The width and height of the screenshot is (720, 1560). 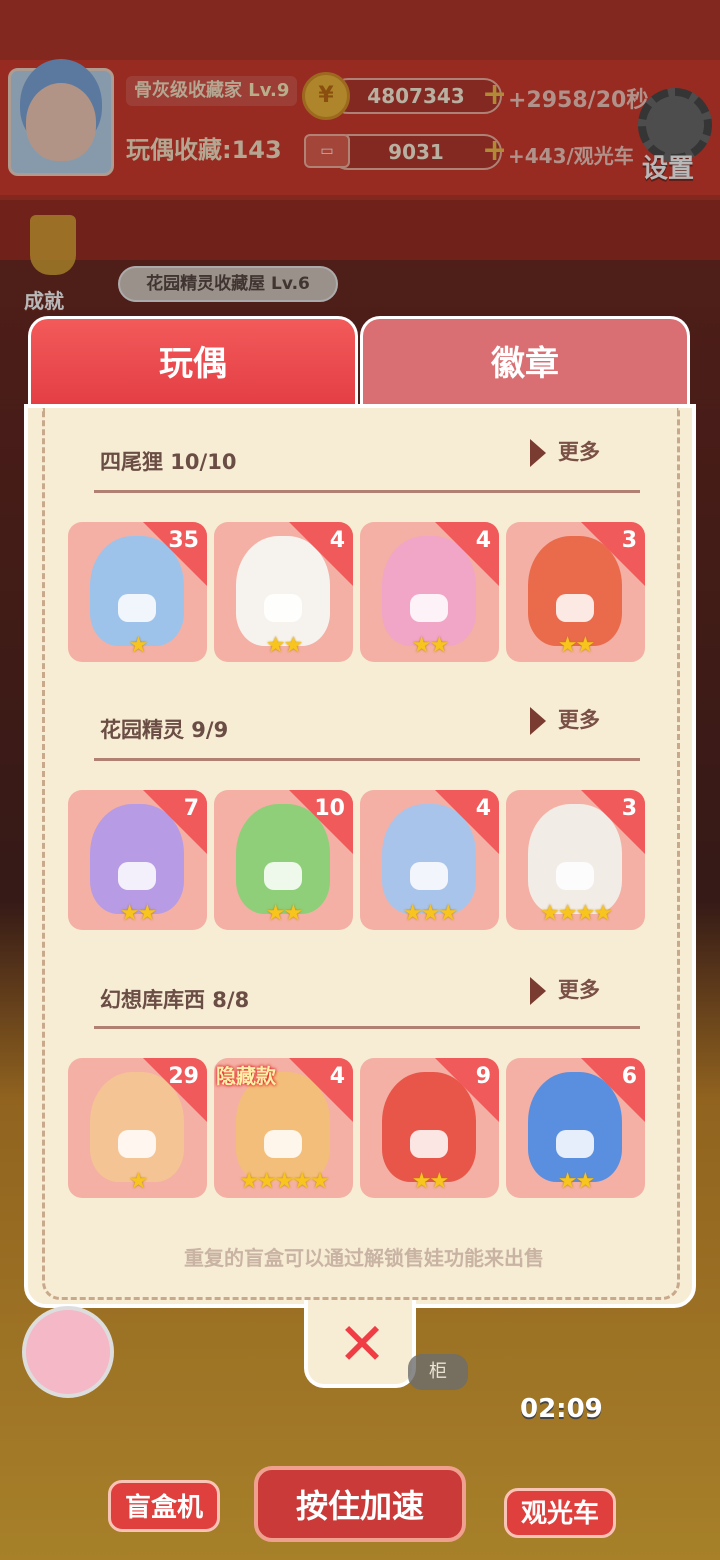 What do you see at coordinates (429, 1128) in the screenshot?
I see `doll-card: 9 ★★` at bounding box center [429, 1128].